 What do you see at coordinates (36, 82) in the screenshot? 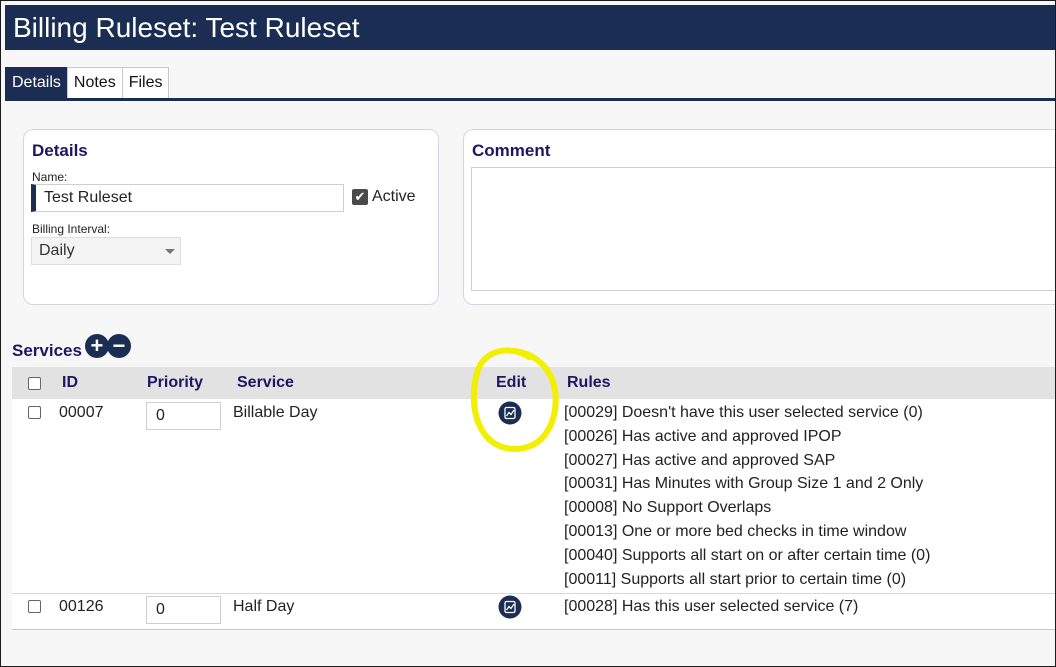
I see `tab-details: Details` at bounding box center [36, 82].